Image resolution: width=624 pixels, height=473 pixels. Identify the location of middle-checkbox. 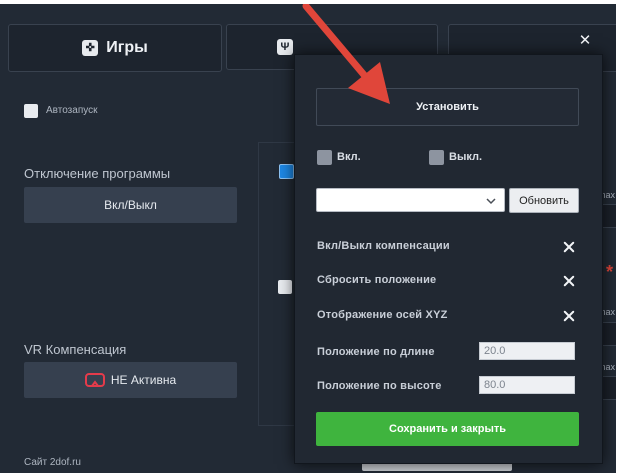
(285, 287).